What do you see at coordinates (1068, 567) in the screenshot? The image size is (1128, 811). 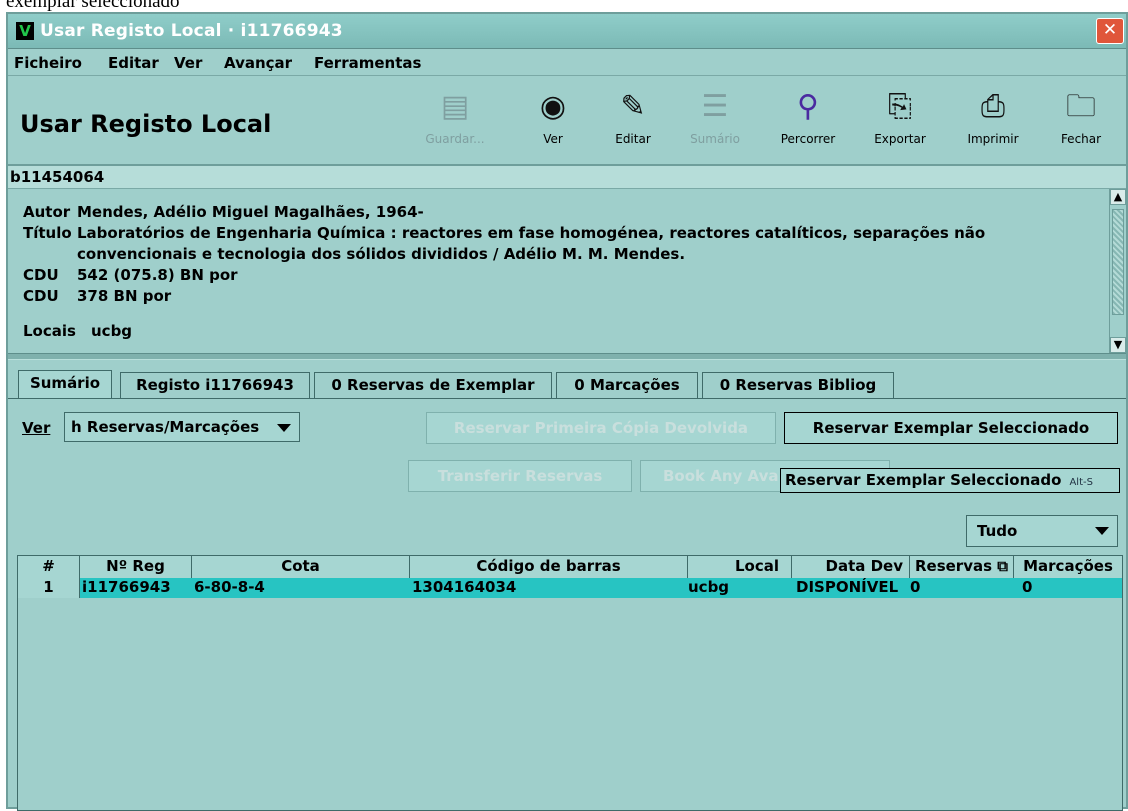 I see `col-marcacoes: Marcações` at bounding box center [1068, 567].